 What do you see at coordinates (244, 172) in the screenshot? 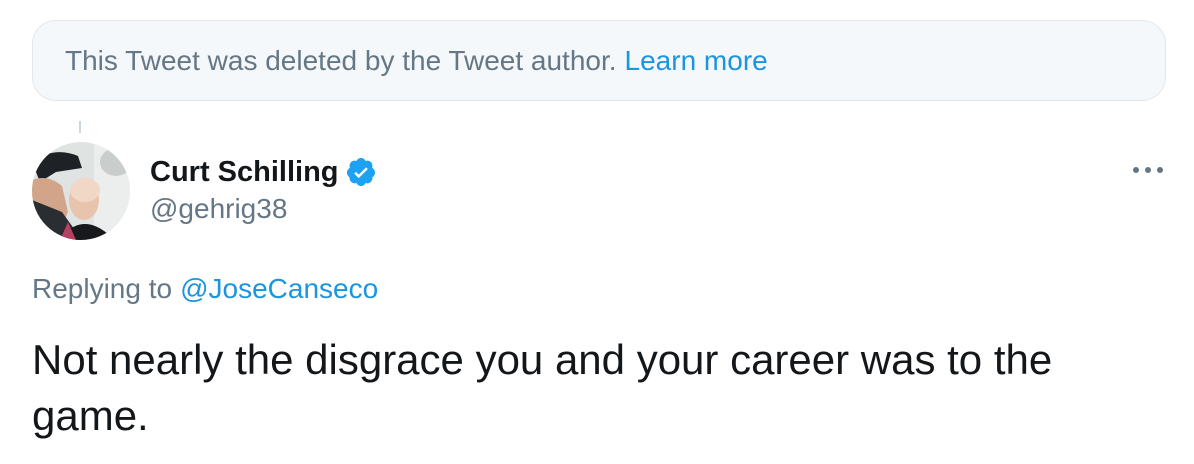
I see `author-display-name: Curt Schilling` at bounding box center [244, 172].